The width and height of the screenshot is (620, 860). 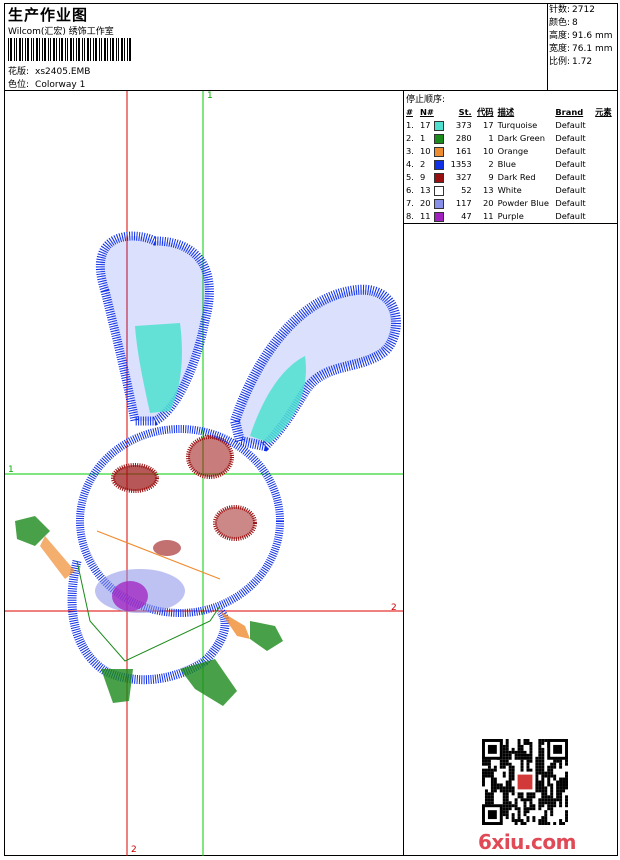 I want to click on thread-row: 8. 11 47 11 Purple Default, so click(x=510, y=216).